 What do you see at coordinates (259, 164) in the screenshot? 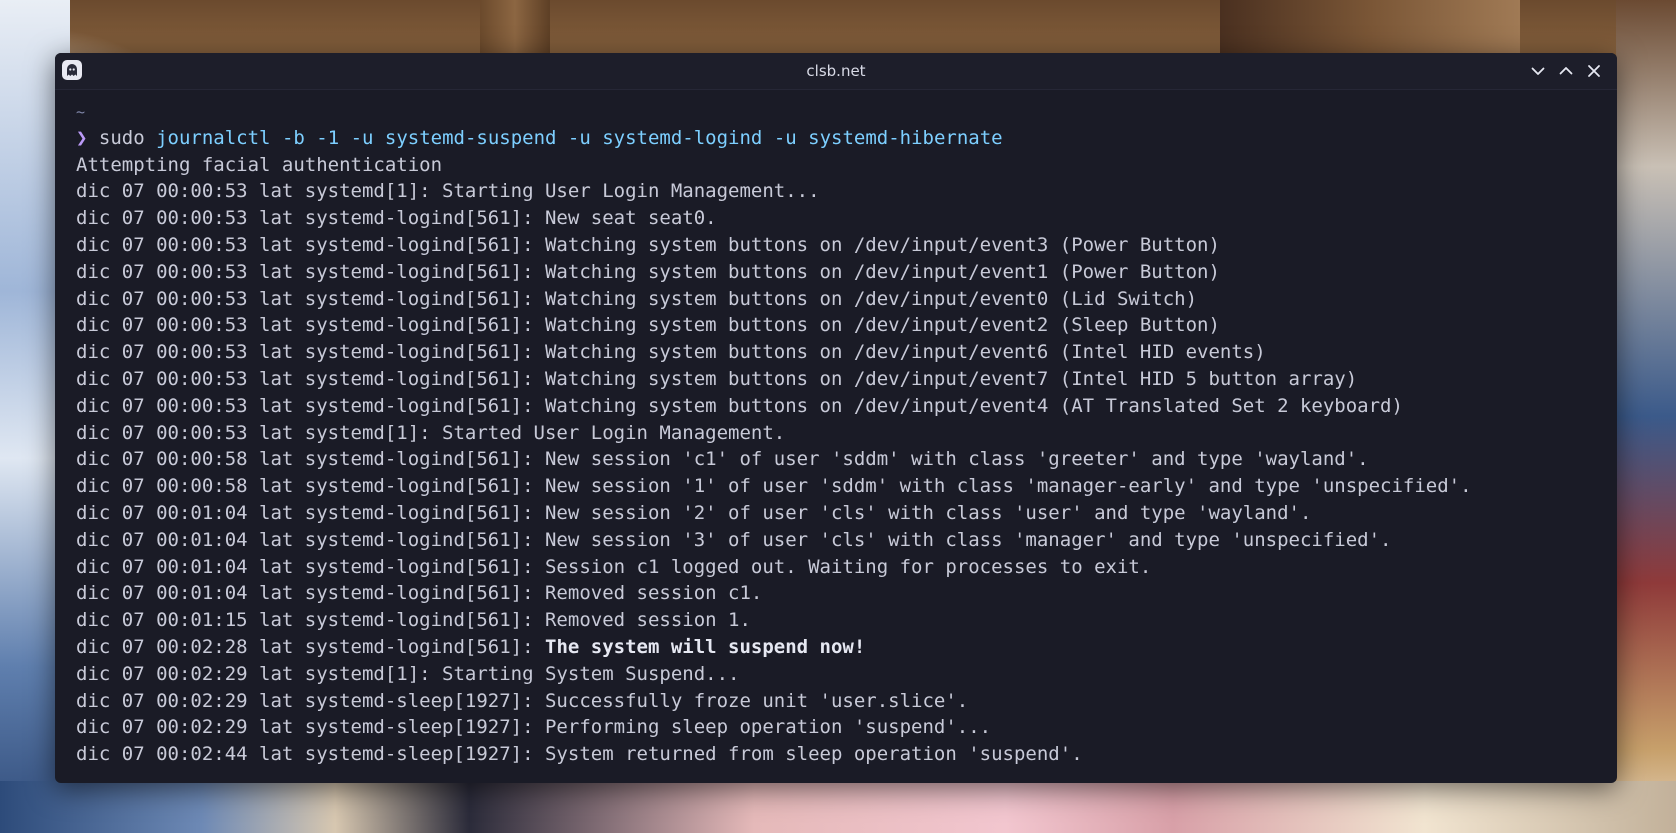
I see `log-line: Attempting facial authentication` at bounding box center [259, 164].